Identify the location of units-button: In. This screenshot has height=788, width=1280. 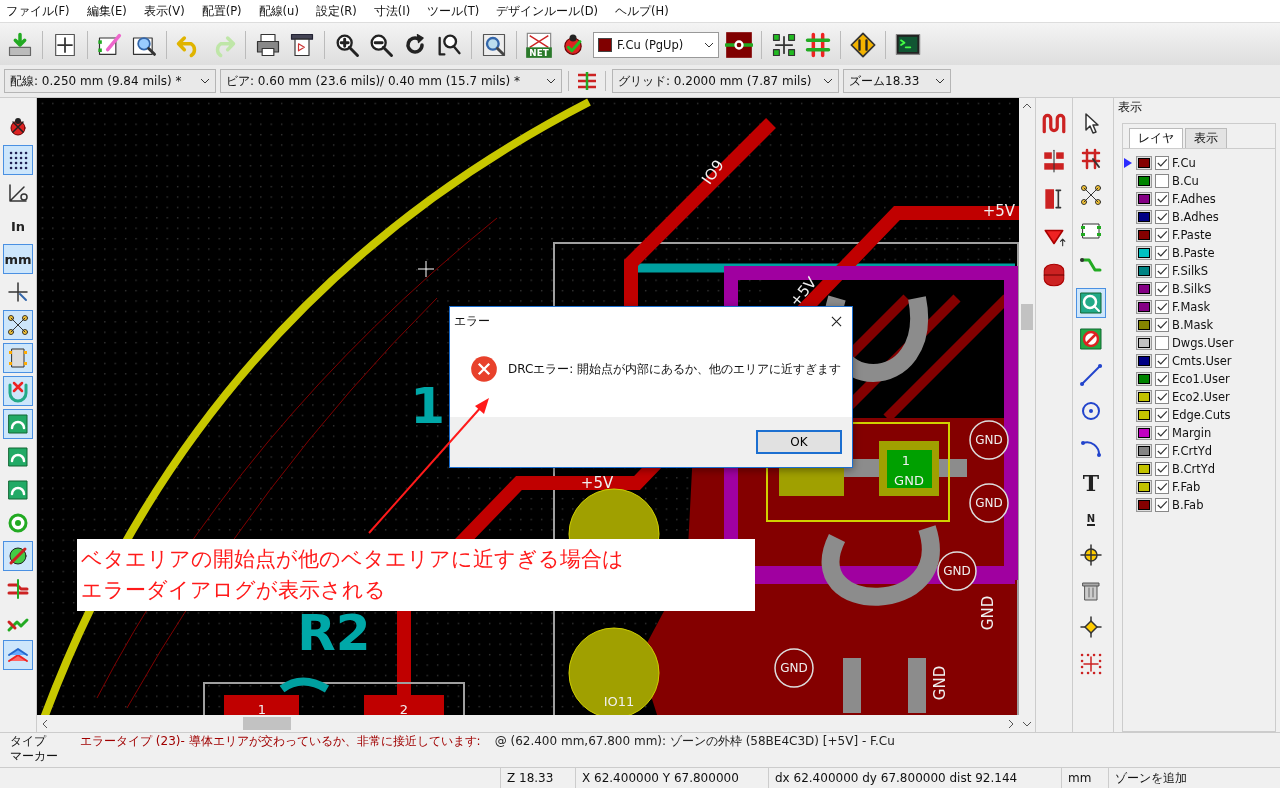
(18, 226).